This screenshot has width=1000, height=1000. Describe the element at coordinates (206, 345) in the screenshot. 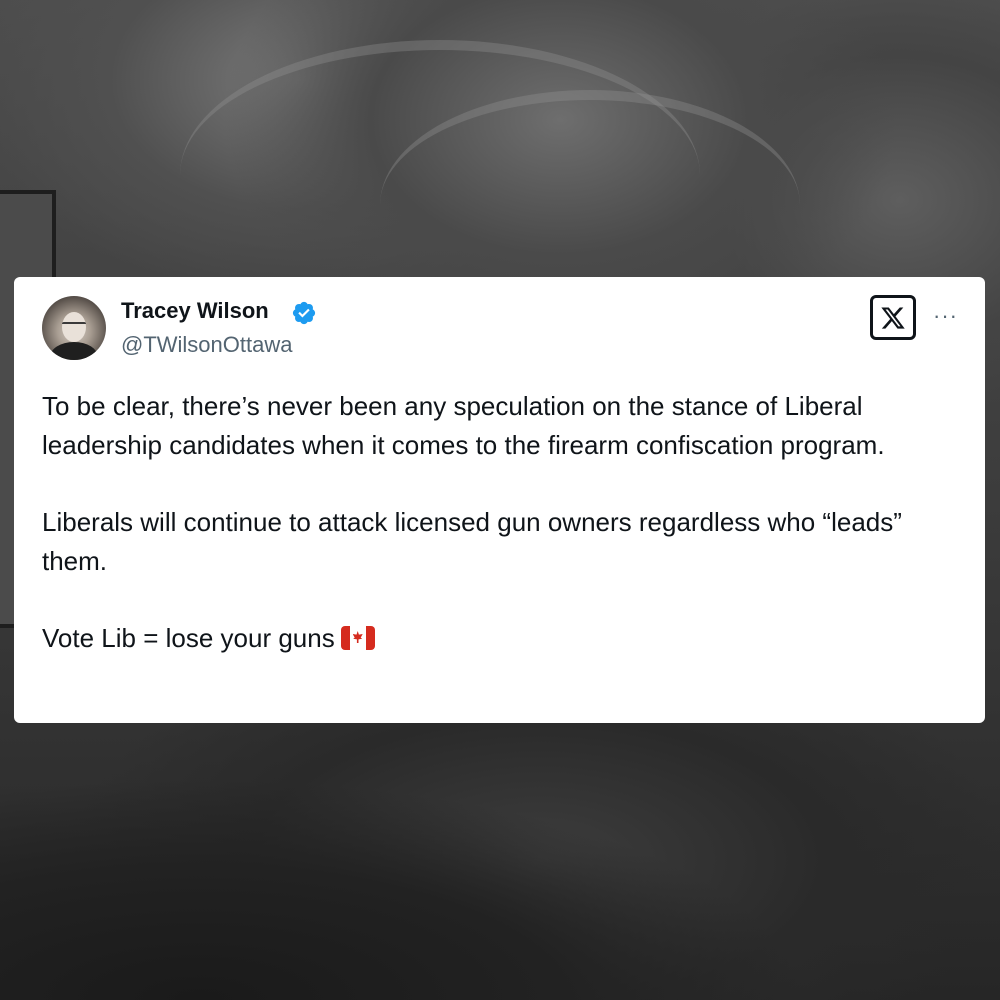

I see `author-handle: @TWilsonOttawa` at that location.